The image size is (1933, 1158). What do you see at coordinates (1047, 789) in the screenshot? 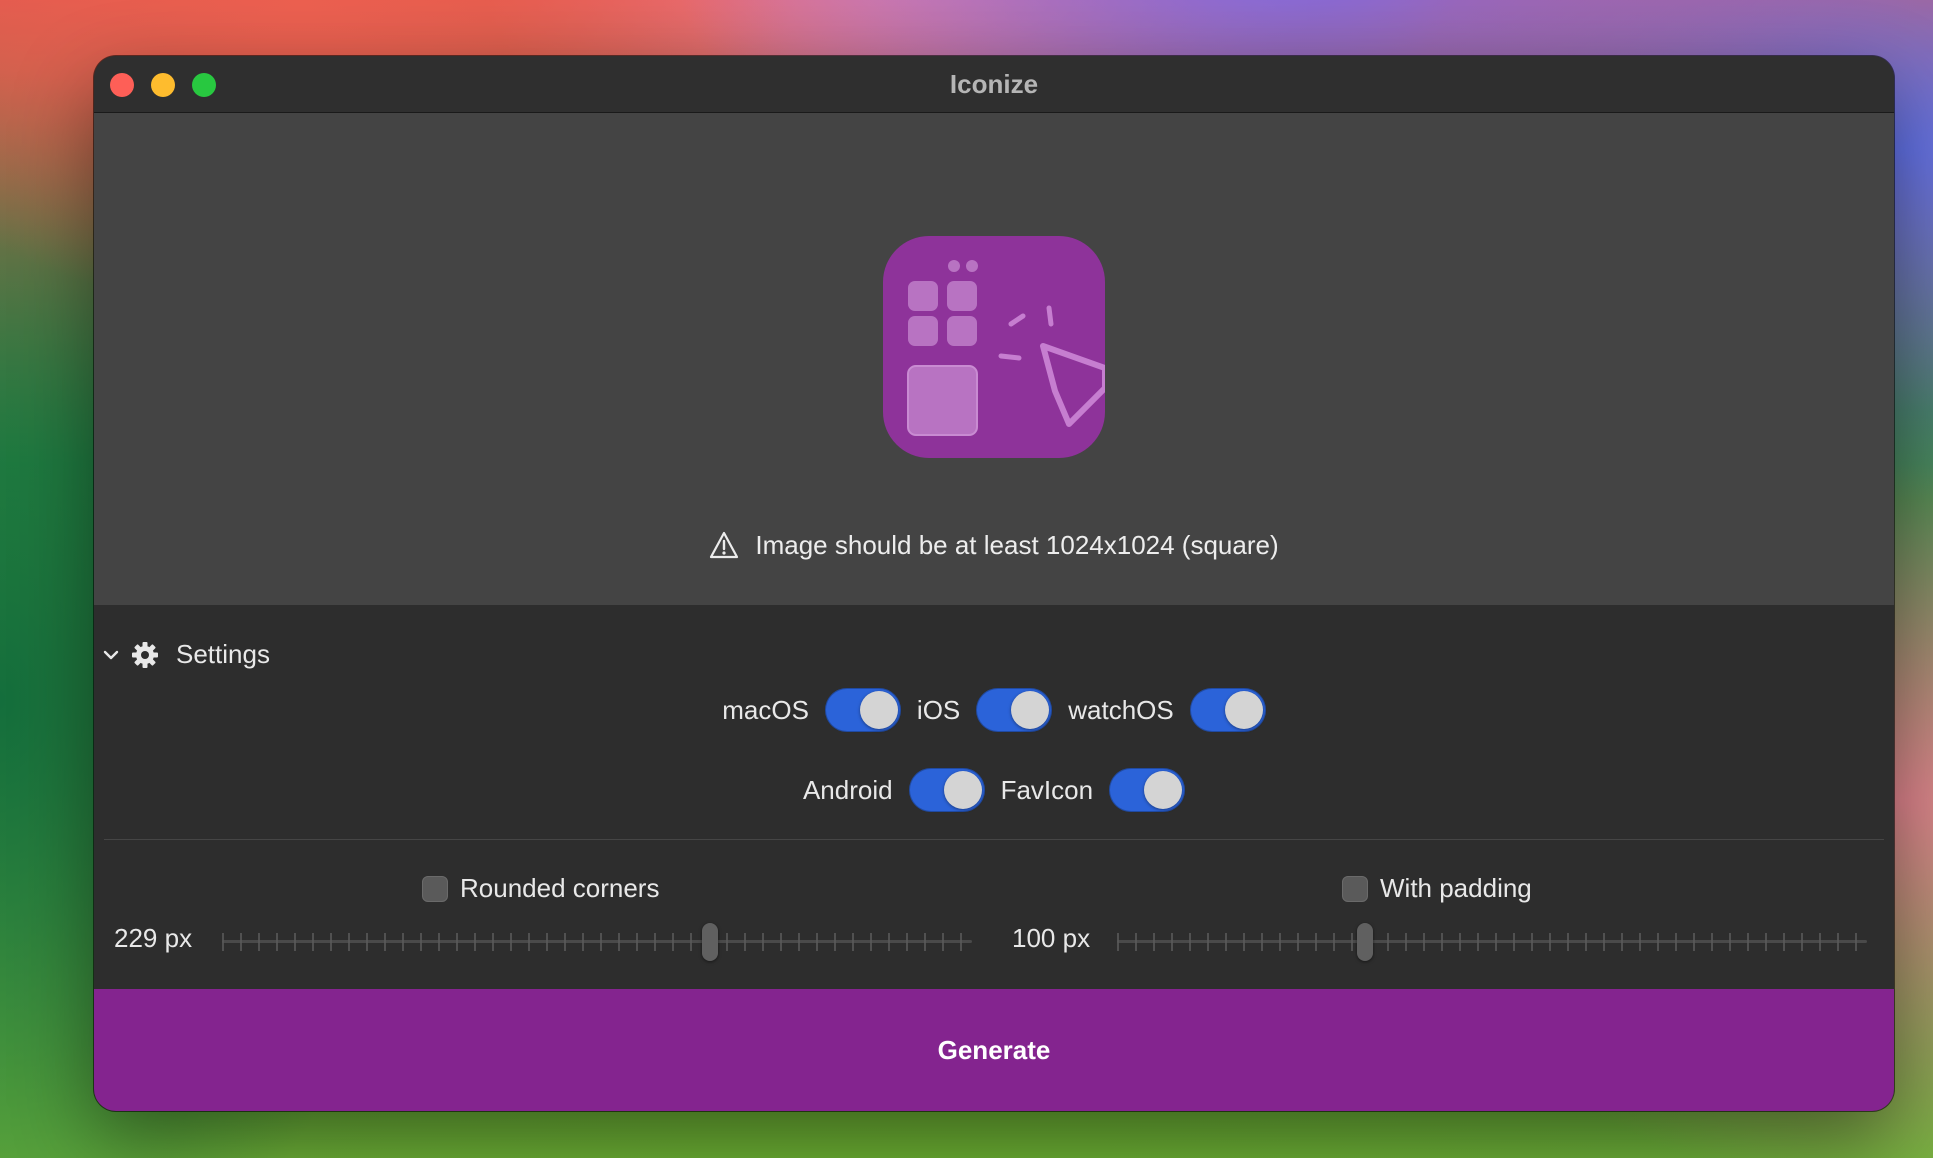
I see `toggle-label-favicon: FavIcon` at bounding box center [1047, 789].